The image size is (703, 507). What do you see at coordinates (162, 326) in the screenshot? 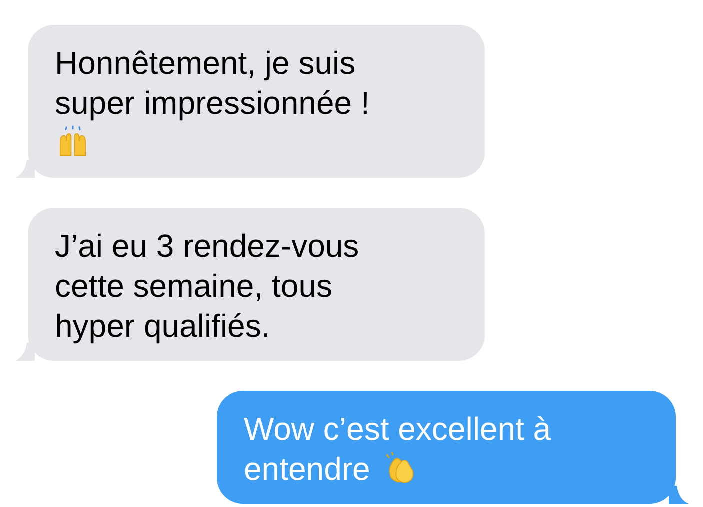
I see `message-text: hyper qualifiés.` at bounding box center [162, 326].